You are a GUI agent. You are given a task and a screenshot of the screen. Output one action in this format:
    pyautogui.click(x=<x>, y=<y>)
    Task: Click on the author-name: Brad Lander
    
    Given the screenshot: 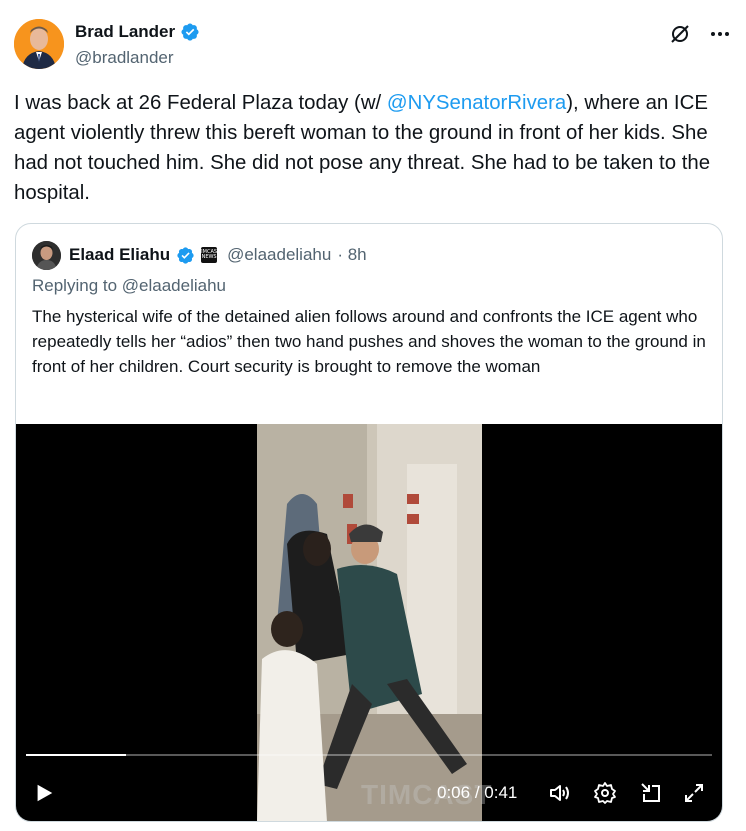 What is the action you would take?
    pyautogui.click(x=125, y=32)
    